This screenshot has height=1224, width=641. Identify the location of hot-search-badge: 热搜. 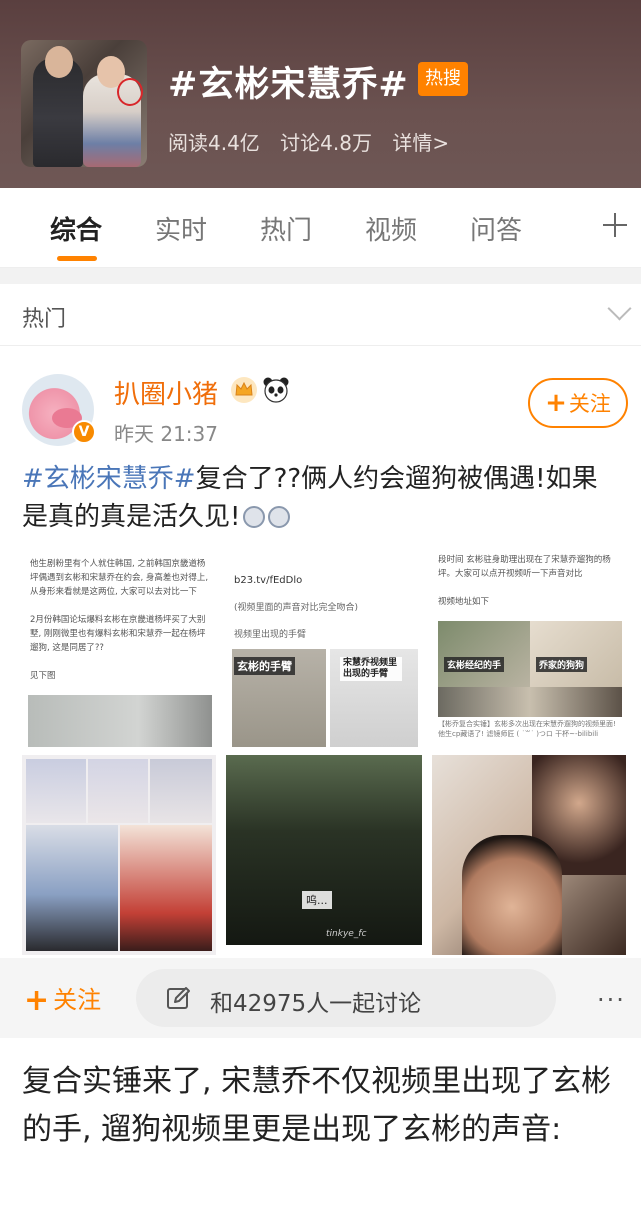
(443, 79).